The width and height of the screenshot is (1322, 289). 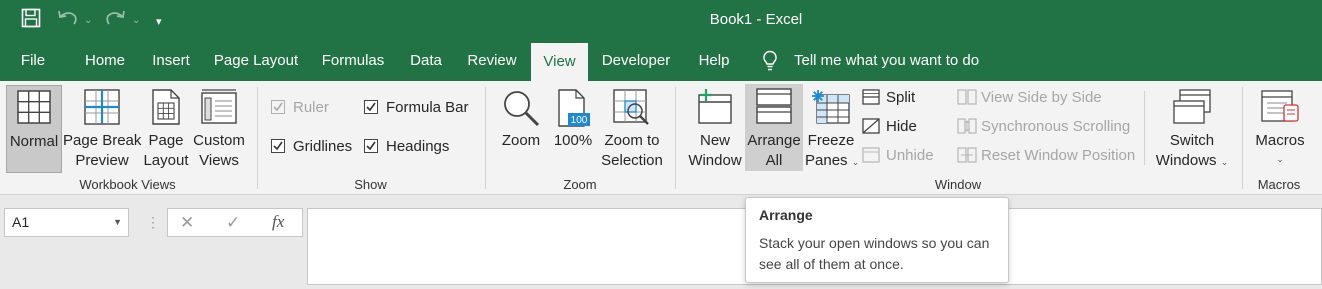 What do you see at coordinates (33, 61) in the screenshot?
I see `tab-file: File` at bounding box center [33, 61].